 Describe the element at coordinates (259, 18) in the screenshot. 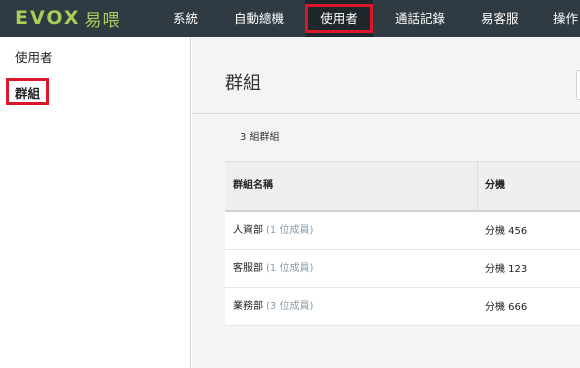

I see `nav-item-auto-attendant: 自動總機` at that location.